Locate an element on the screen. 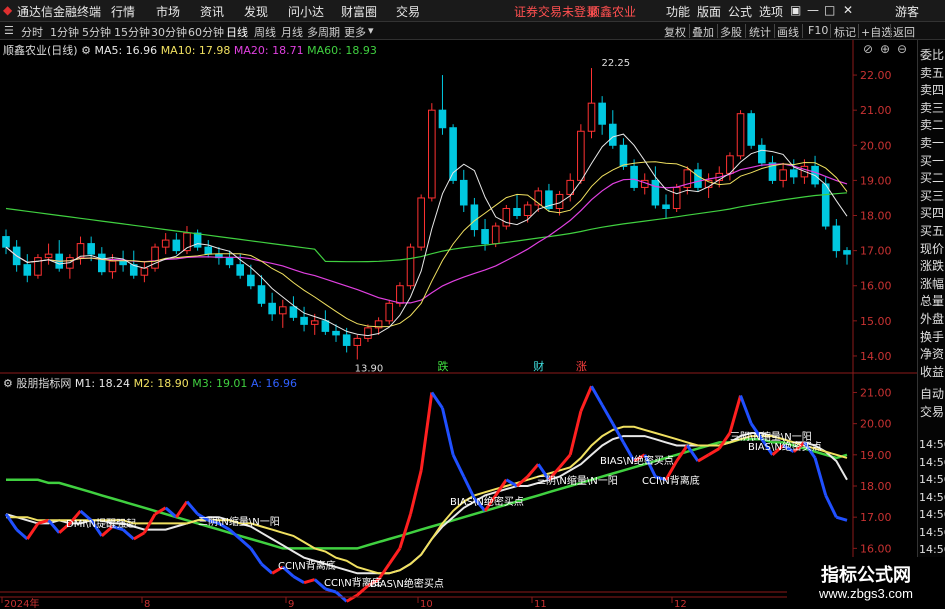 The height and width of the screenshot is (609, 945). expand-icon: ⊕ is located at coordinates (885, 49).